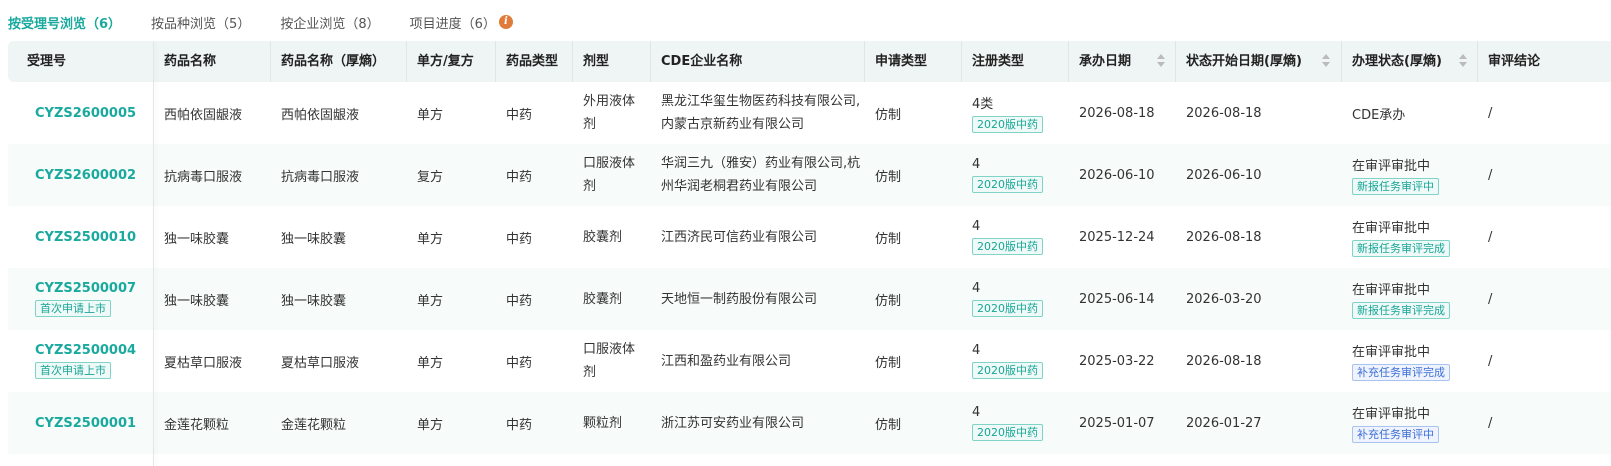 Image resolution: width=1611 pixels, height=466 pixels. I want to click on col-header-apply-type: 申请类型, so click(901, 61).